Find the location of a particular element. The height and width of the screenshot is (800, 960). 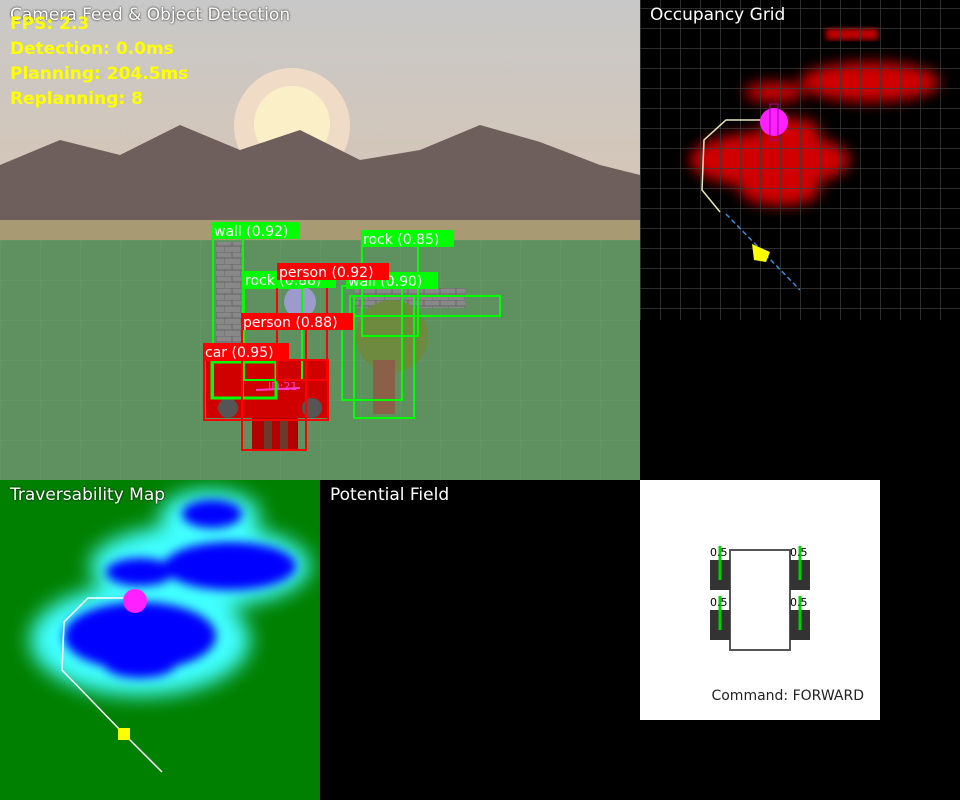

detection-label: person (0.88) is located at coordinates (297, 322).